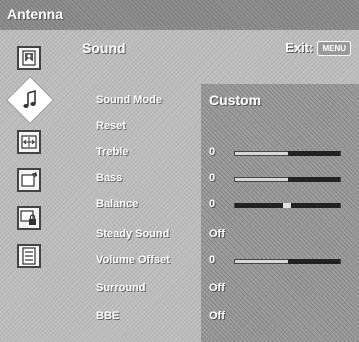  What do you see at coordinates (226, 235) in the screenshot?
I see `setting-row-steady-sound: Steady Sound Off` at bounding box center [226, 235].